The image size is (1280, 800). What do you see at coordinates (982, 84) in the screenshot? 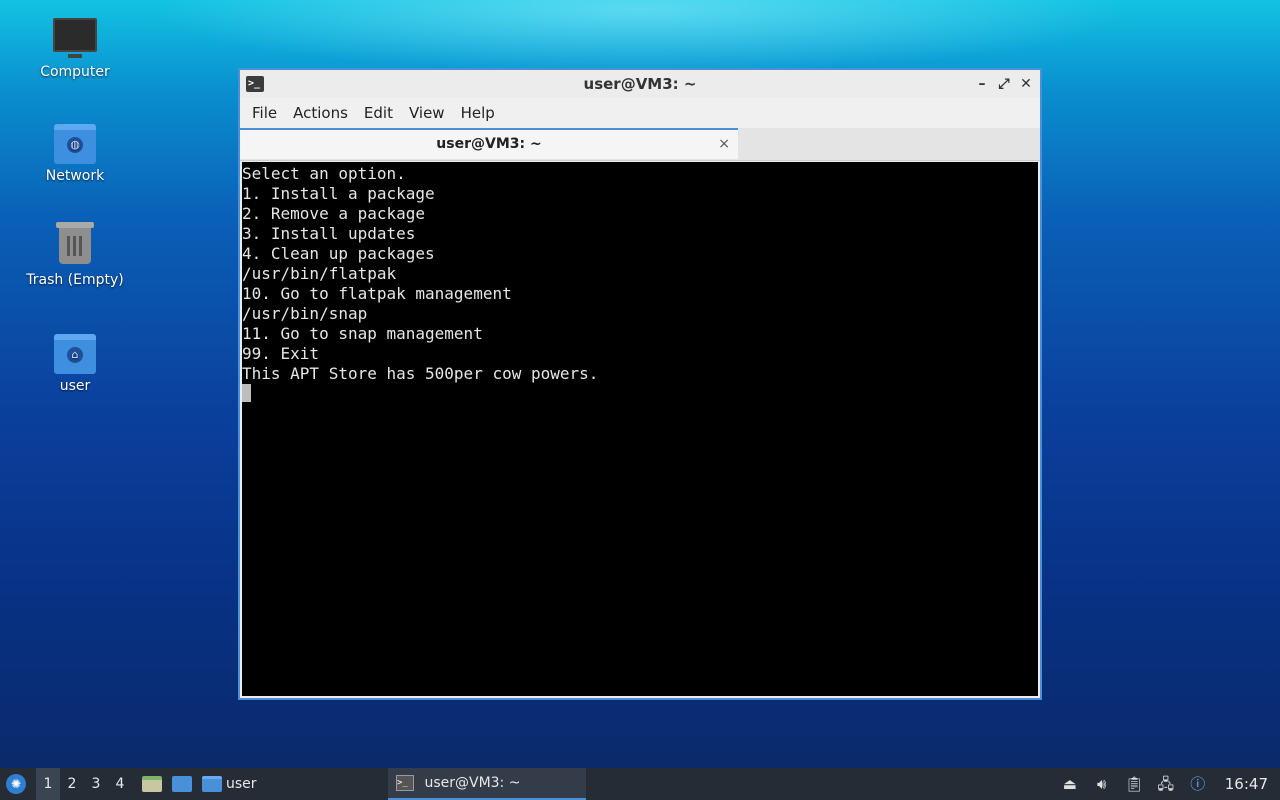
I see `minimize-button: –` at bounding box center [982, 84].